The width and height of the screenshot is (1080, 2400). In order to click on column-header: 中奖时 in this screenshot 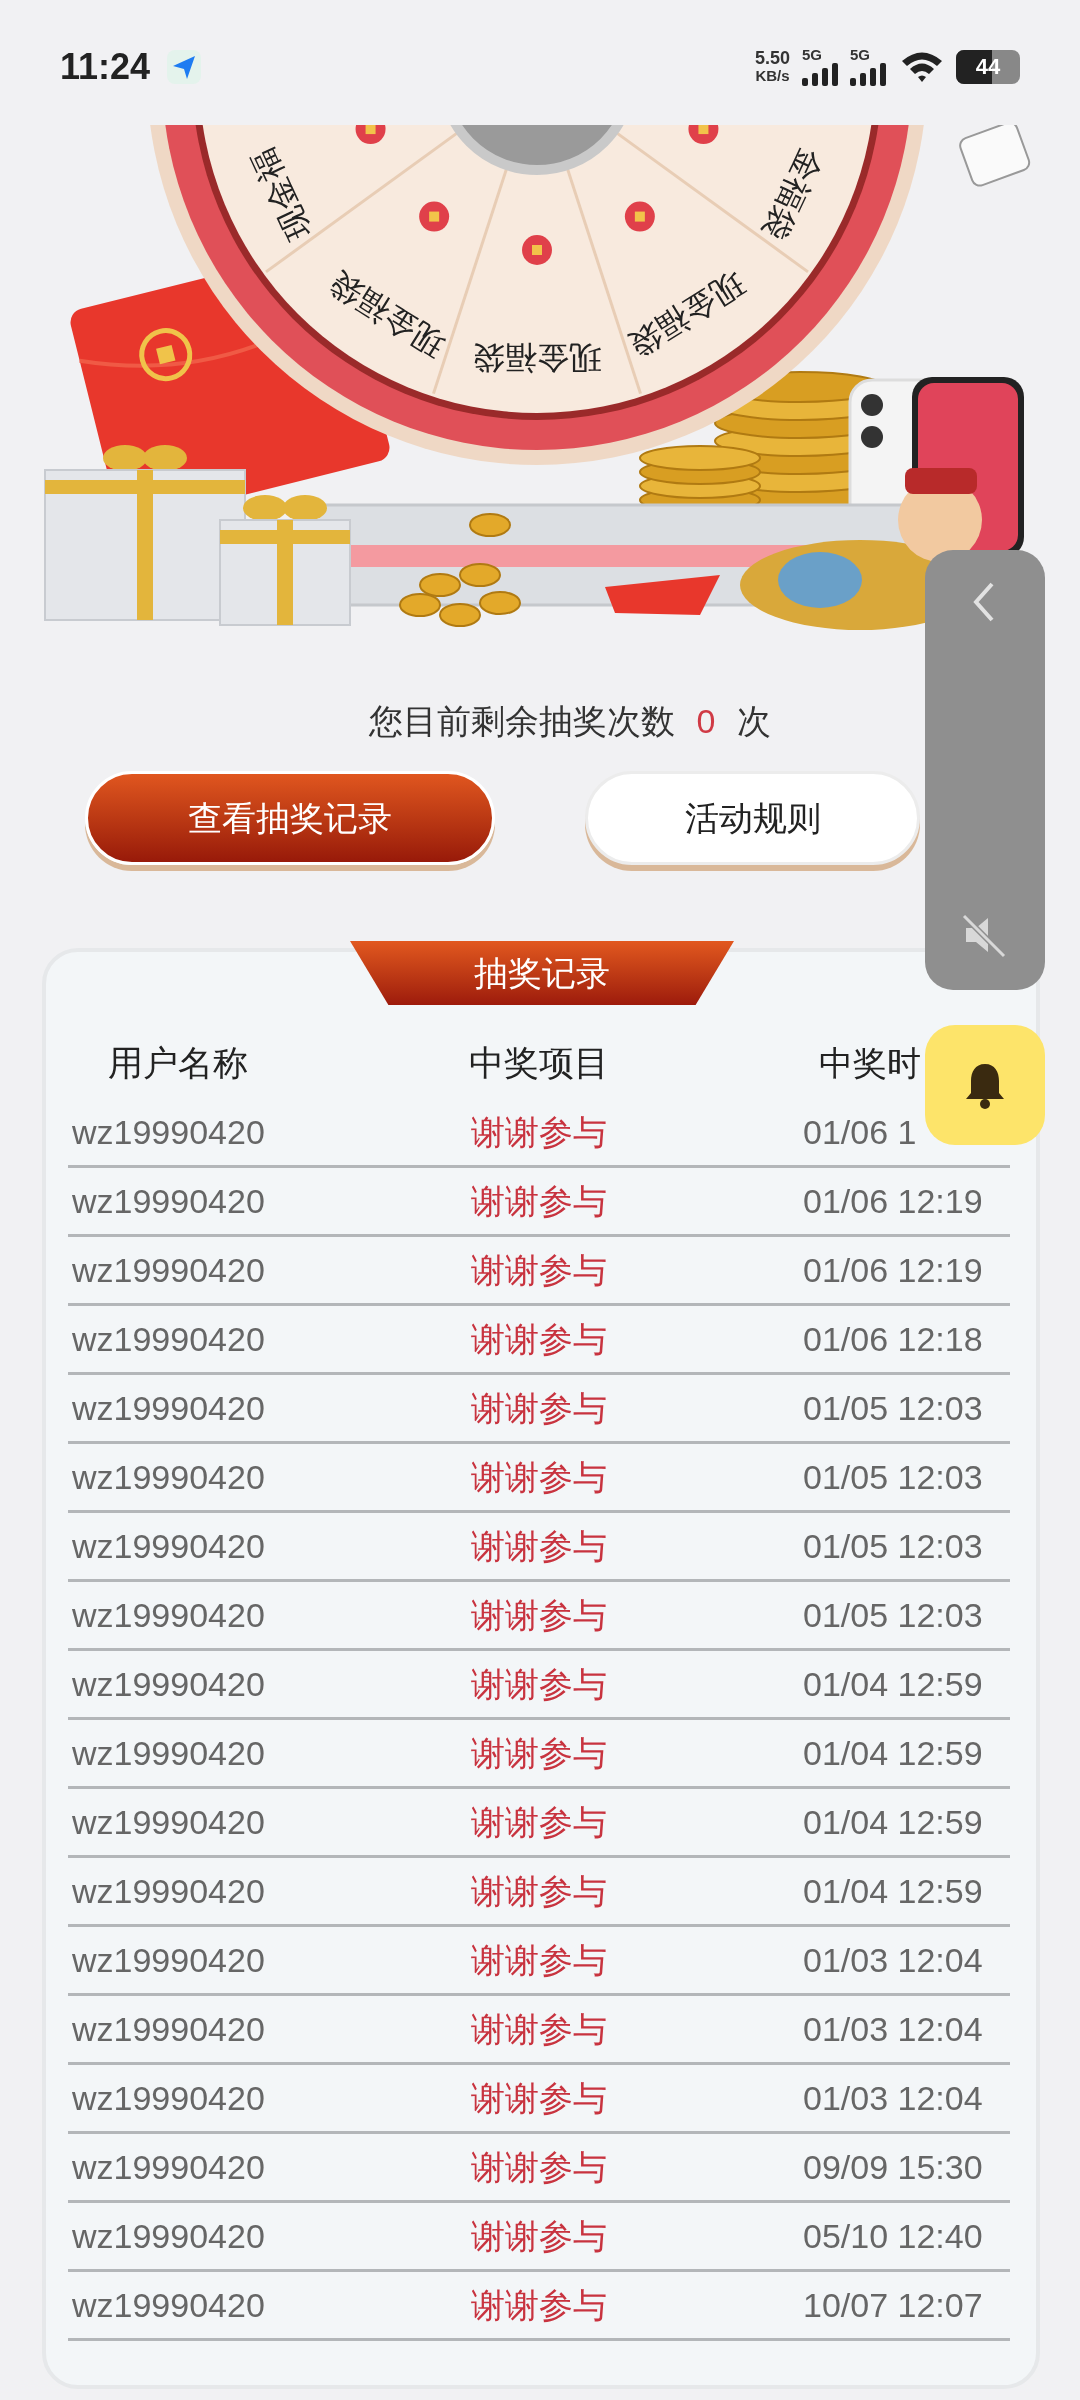, I will do `click(870, 1063)`.